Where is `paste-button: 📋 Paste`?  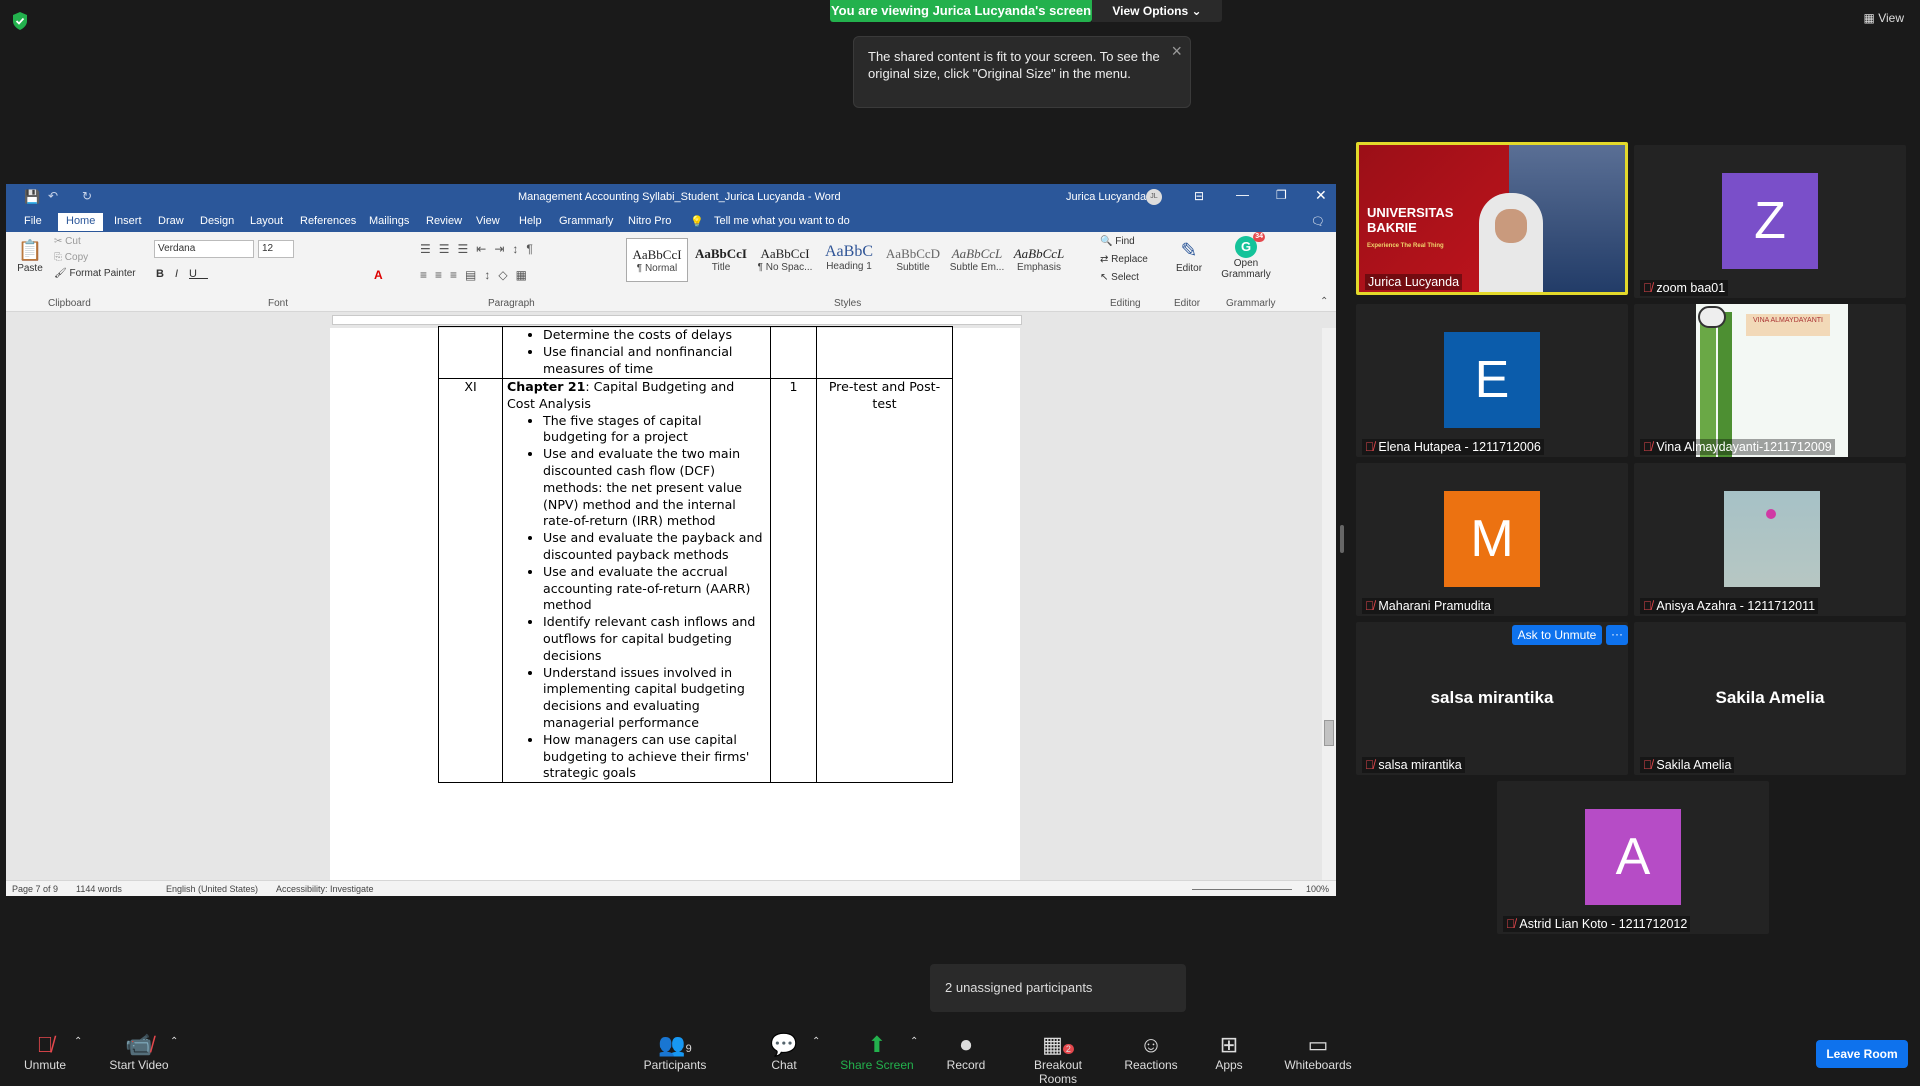
paste-button: 📋 Paste is located at coordinates (30, 256).